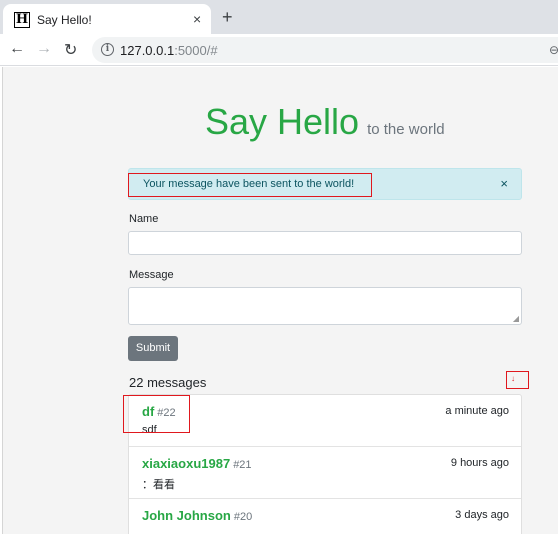 The image size is (558, 534). What do you see at coordinates (325, 306) in the screenshot?
I see `message-textarea: ◢` at bounding box center [325, 306].